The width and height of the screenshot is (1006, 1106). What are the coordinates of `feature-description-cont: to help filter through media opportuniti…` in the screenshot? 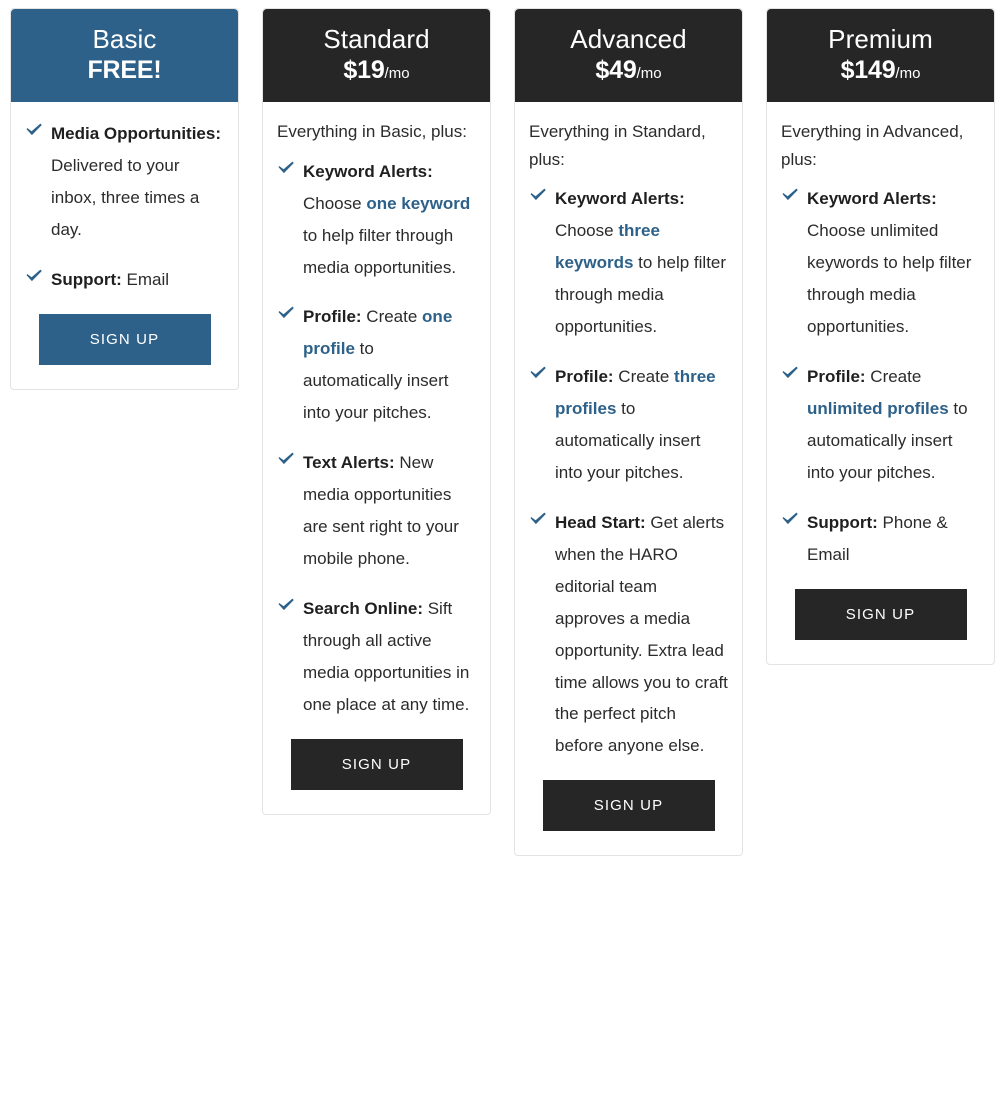 It's located at (380, 251).